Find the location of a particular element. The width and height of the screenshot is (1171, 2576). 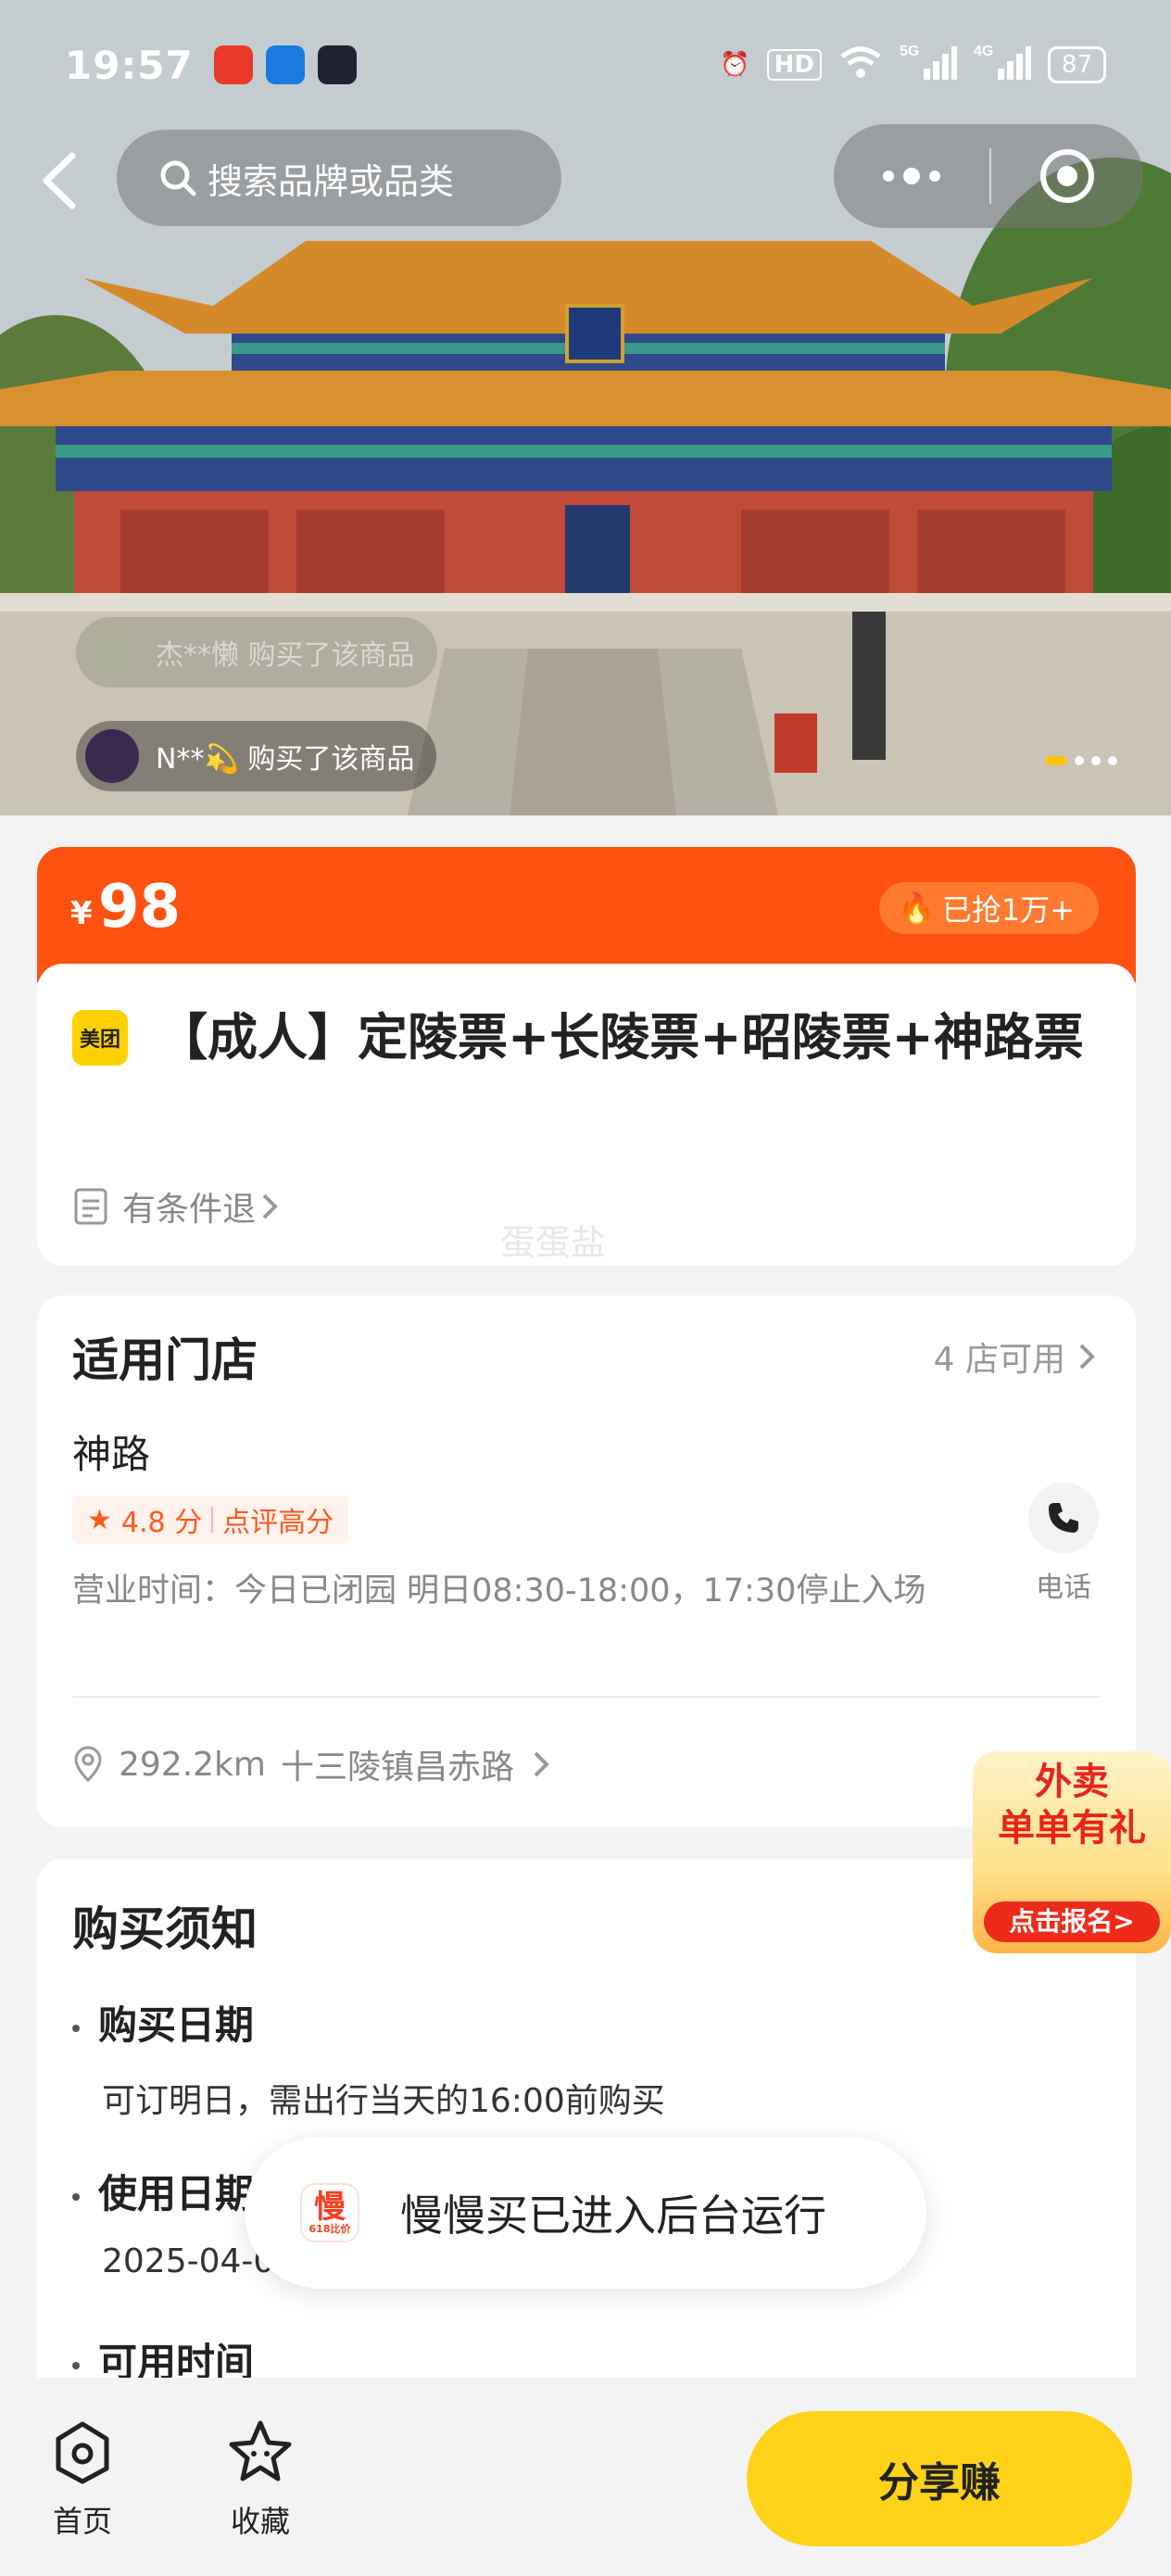

more-button is located at coordinates (912, 176).